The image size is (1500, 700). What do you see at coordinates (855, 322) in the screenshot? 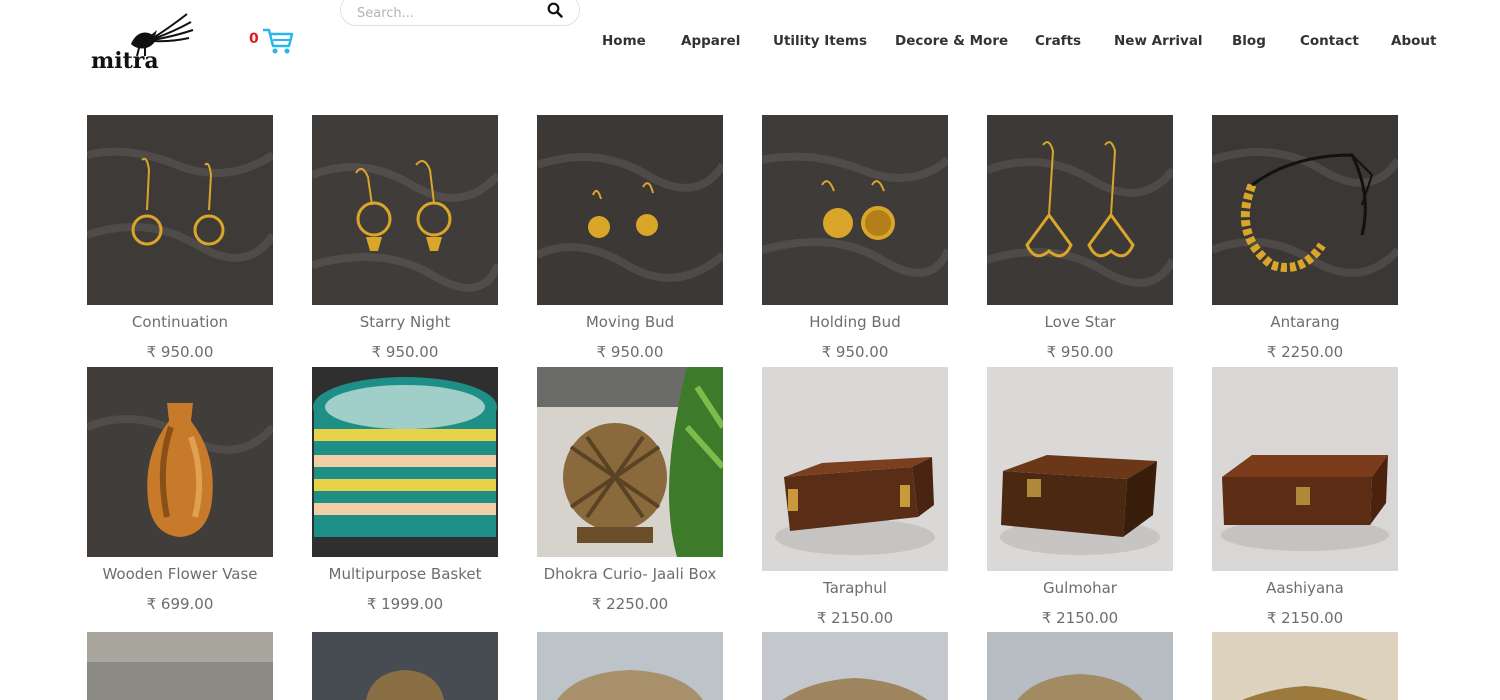
I see `product-name: Holding Bud` at bounding box center [855, 322].